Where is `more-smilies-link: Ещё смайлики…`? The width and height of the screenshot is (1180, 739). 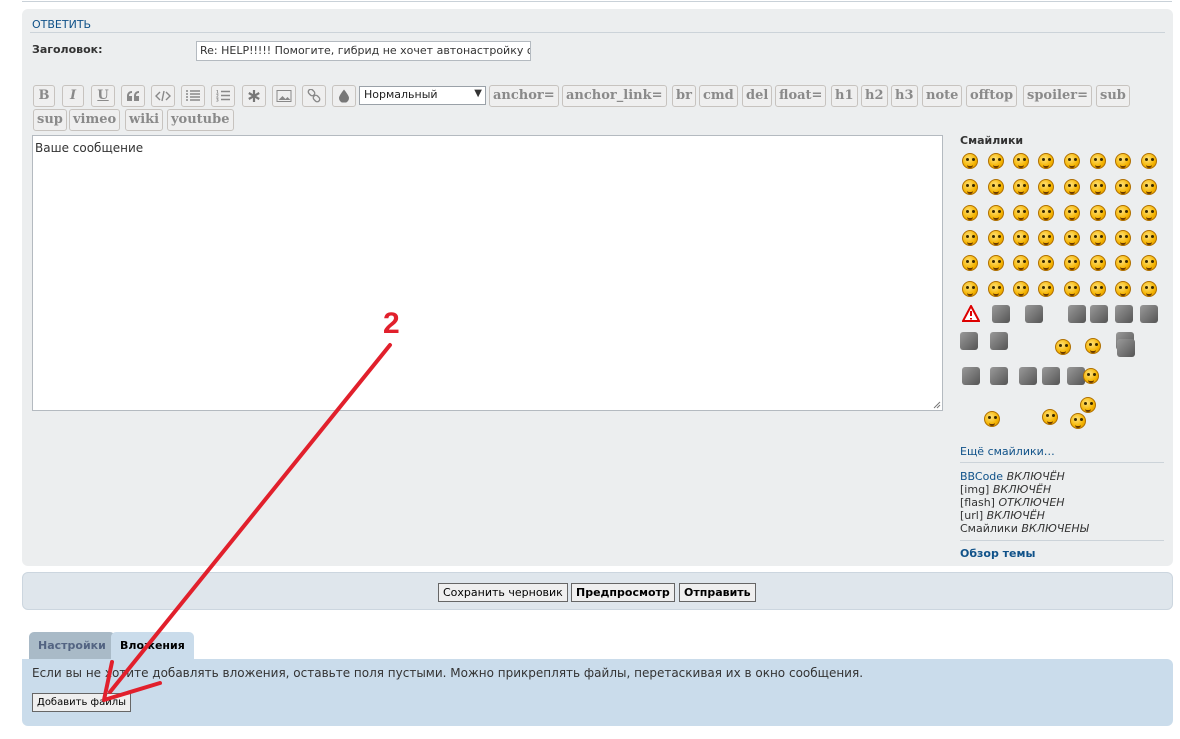 more-smilies-link: Ещё смайлики… is located at coordinates (1007, 451).